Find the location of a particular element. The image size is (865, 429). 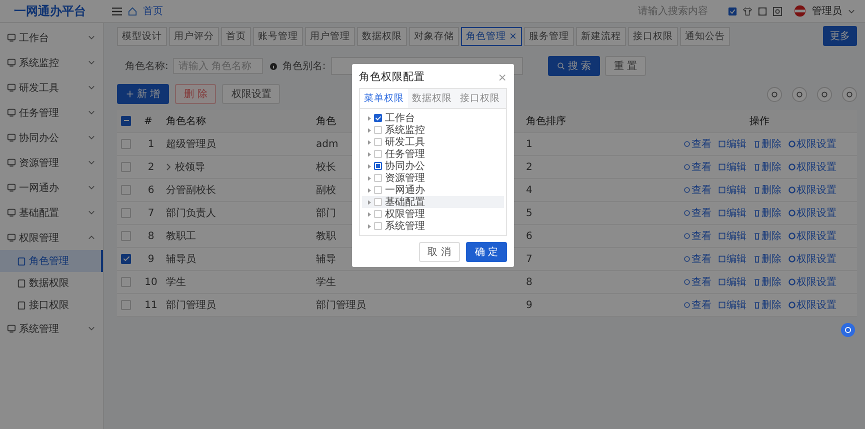

table-cell-text: 超级管理员 is located at coordinates (191, 144).